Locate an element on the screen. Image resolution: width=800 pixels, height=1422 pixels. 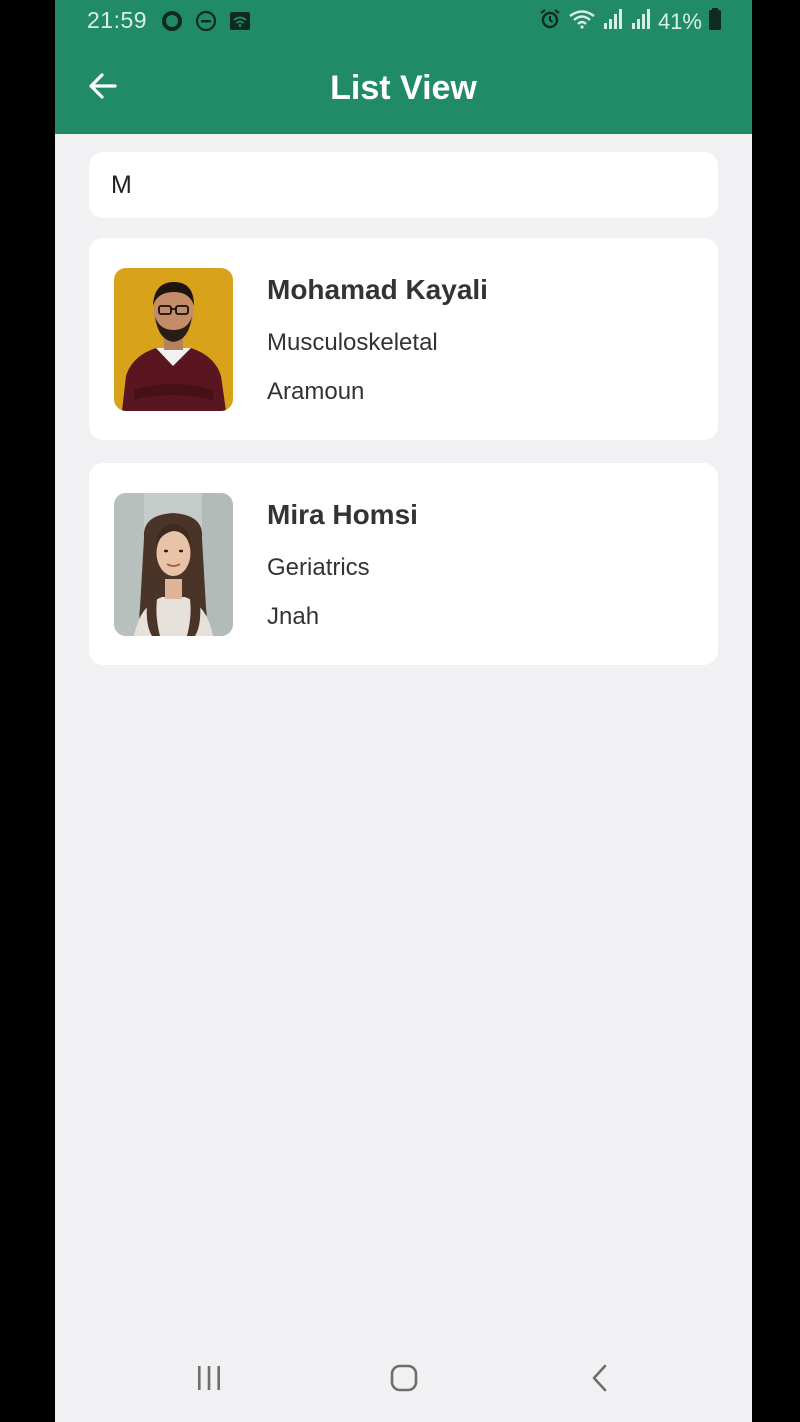
app-bar: List View is located at coordinates (403, 88).